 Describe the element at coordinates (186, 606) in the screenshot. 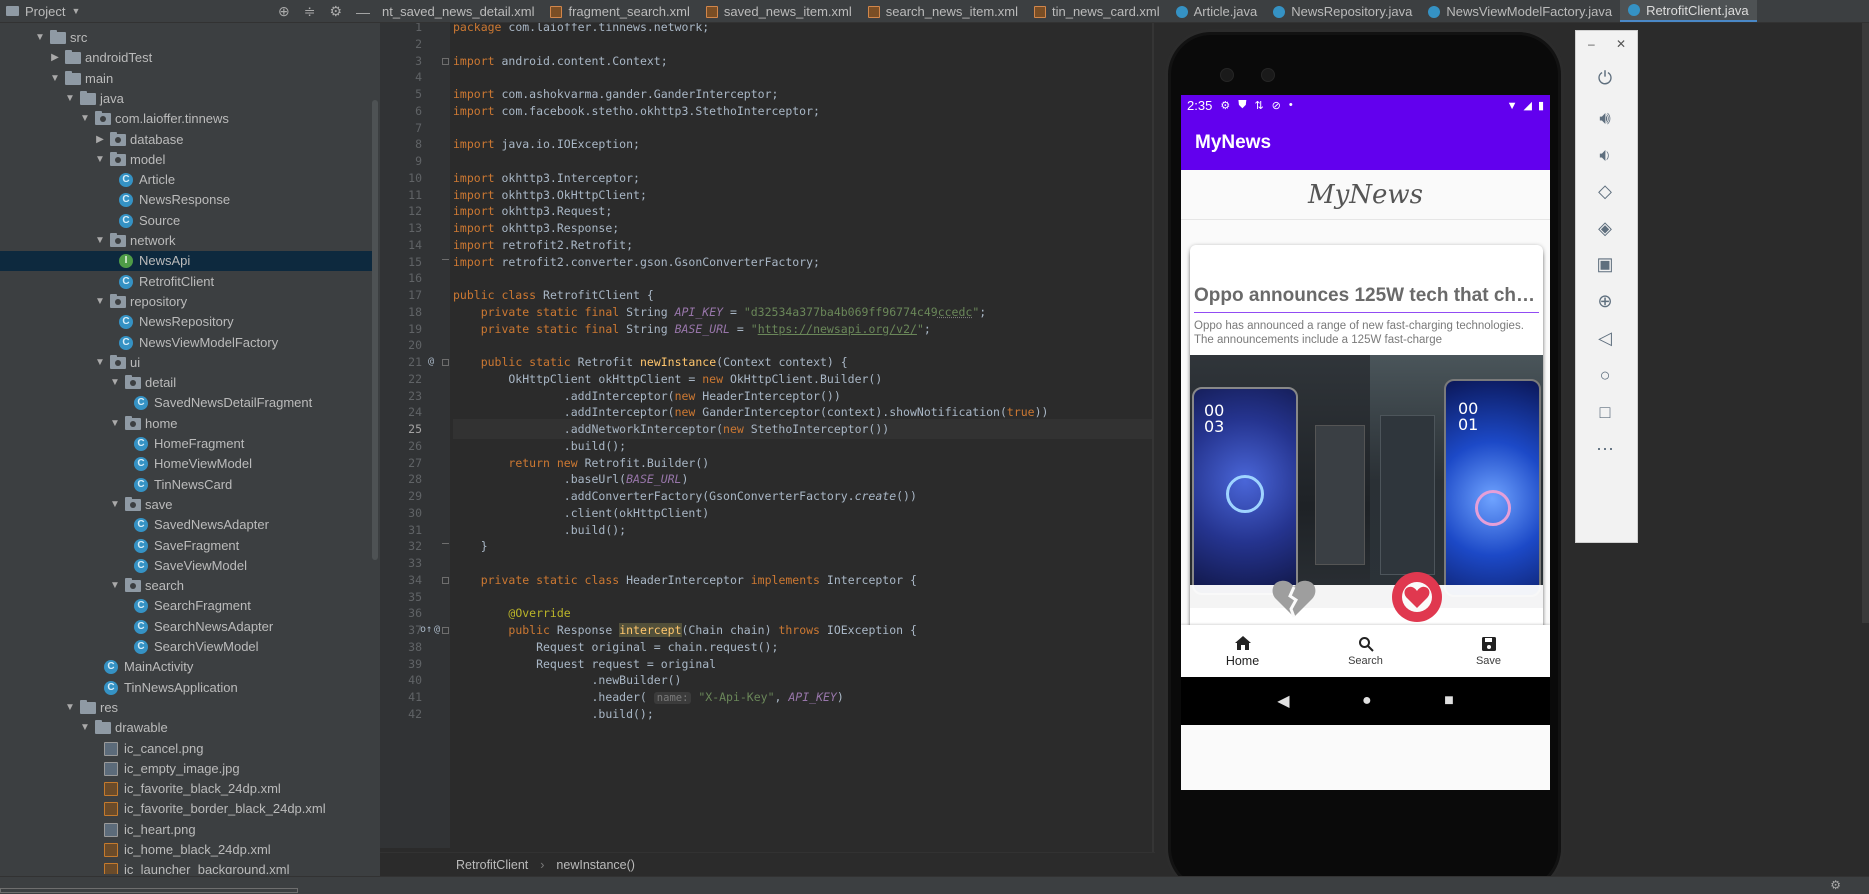

I see `tree-item: C SearchFragment` at that location.